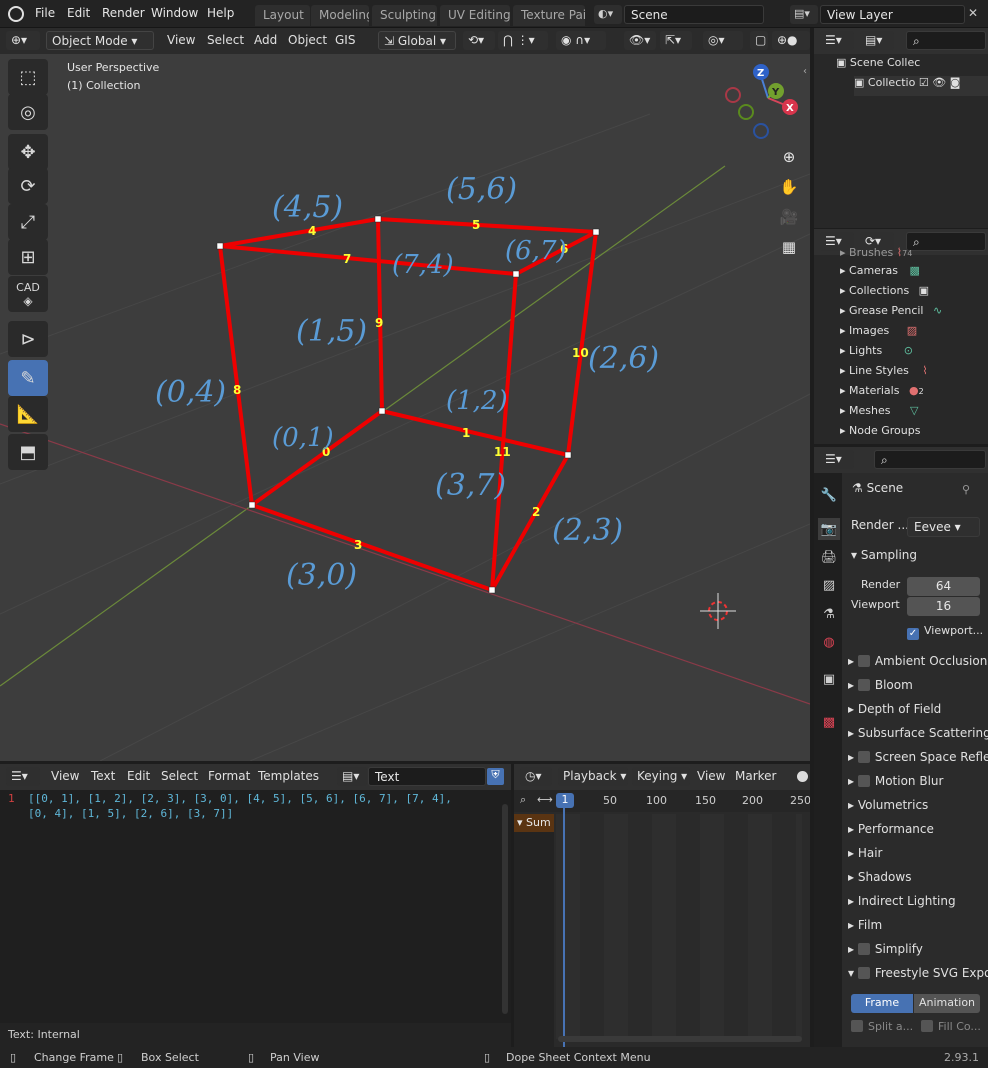 Image resolution: width=988 pixels, height=1068 pixels. What do you see at coordinates (181, 40) in the screenshot?
I see `viewport-menu-view: View` at bounding box center [181, 40].